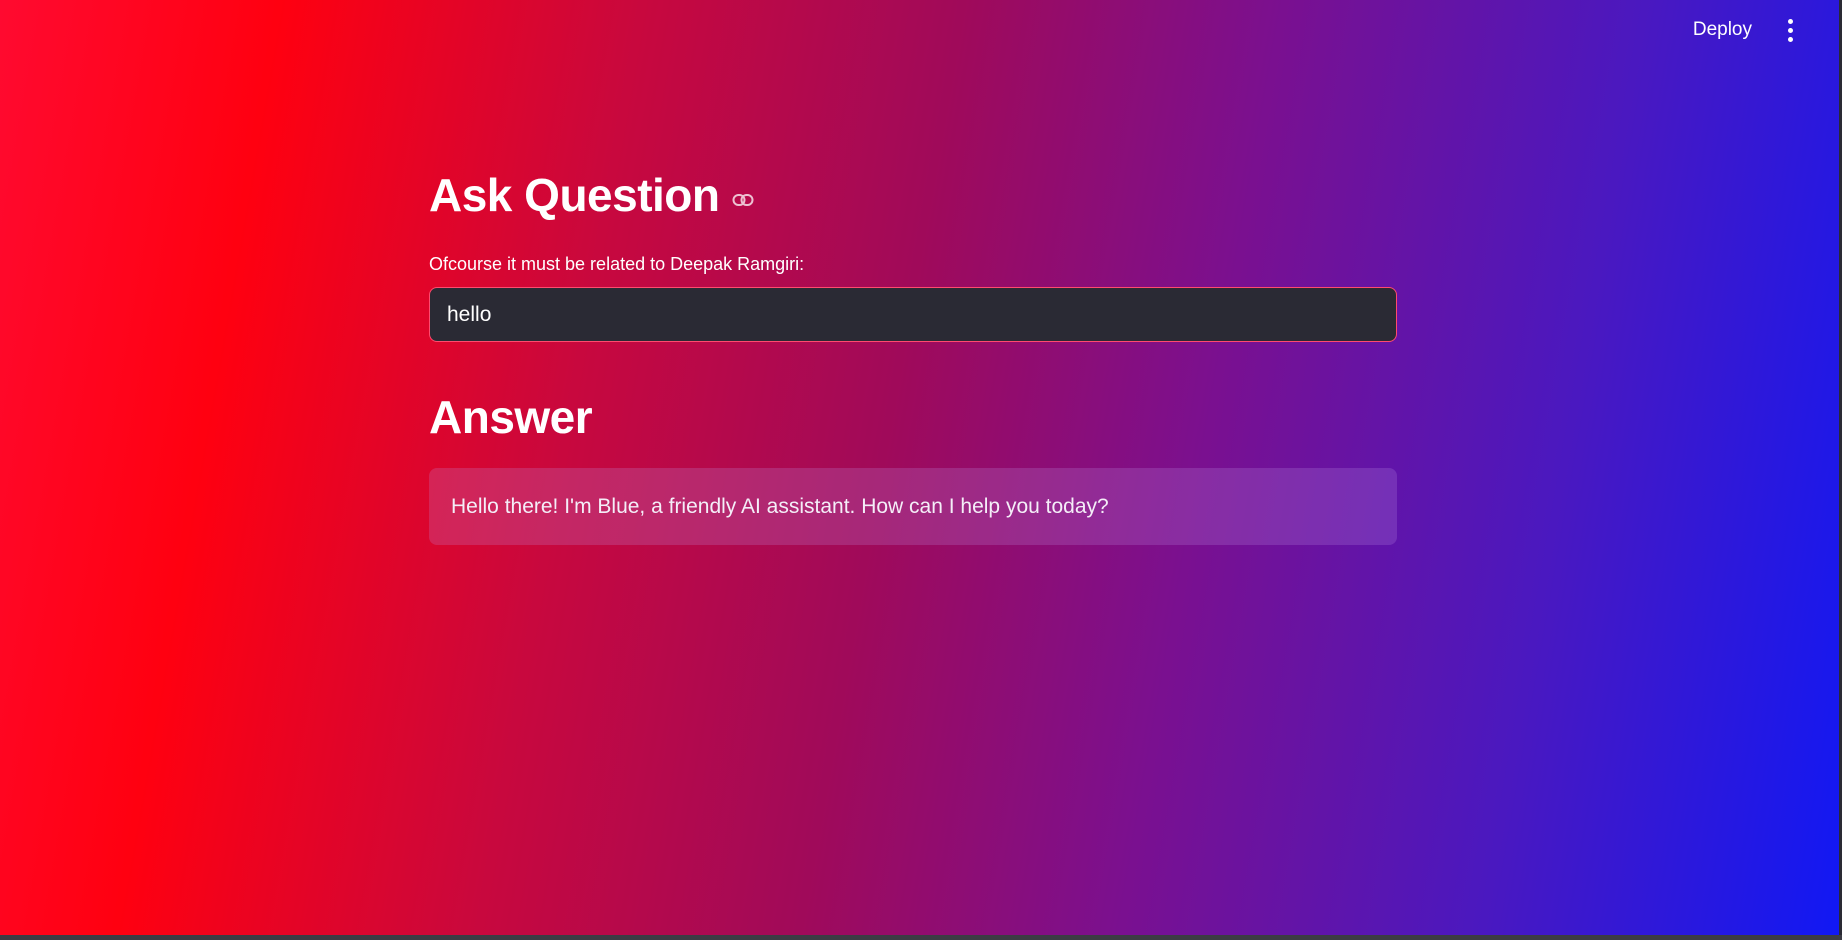 Image resolution: width=1842 pixels, height=940 pixels. Describe the element at coordinates (913, 314) in the screenshot. I see `question-input` at that location.